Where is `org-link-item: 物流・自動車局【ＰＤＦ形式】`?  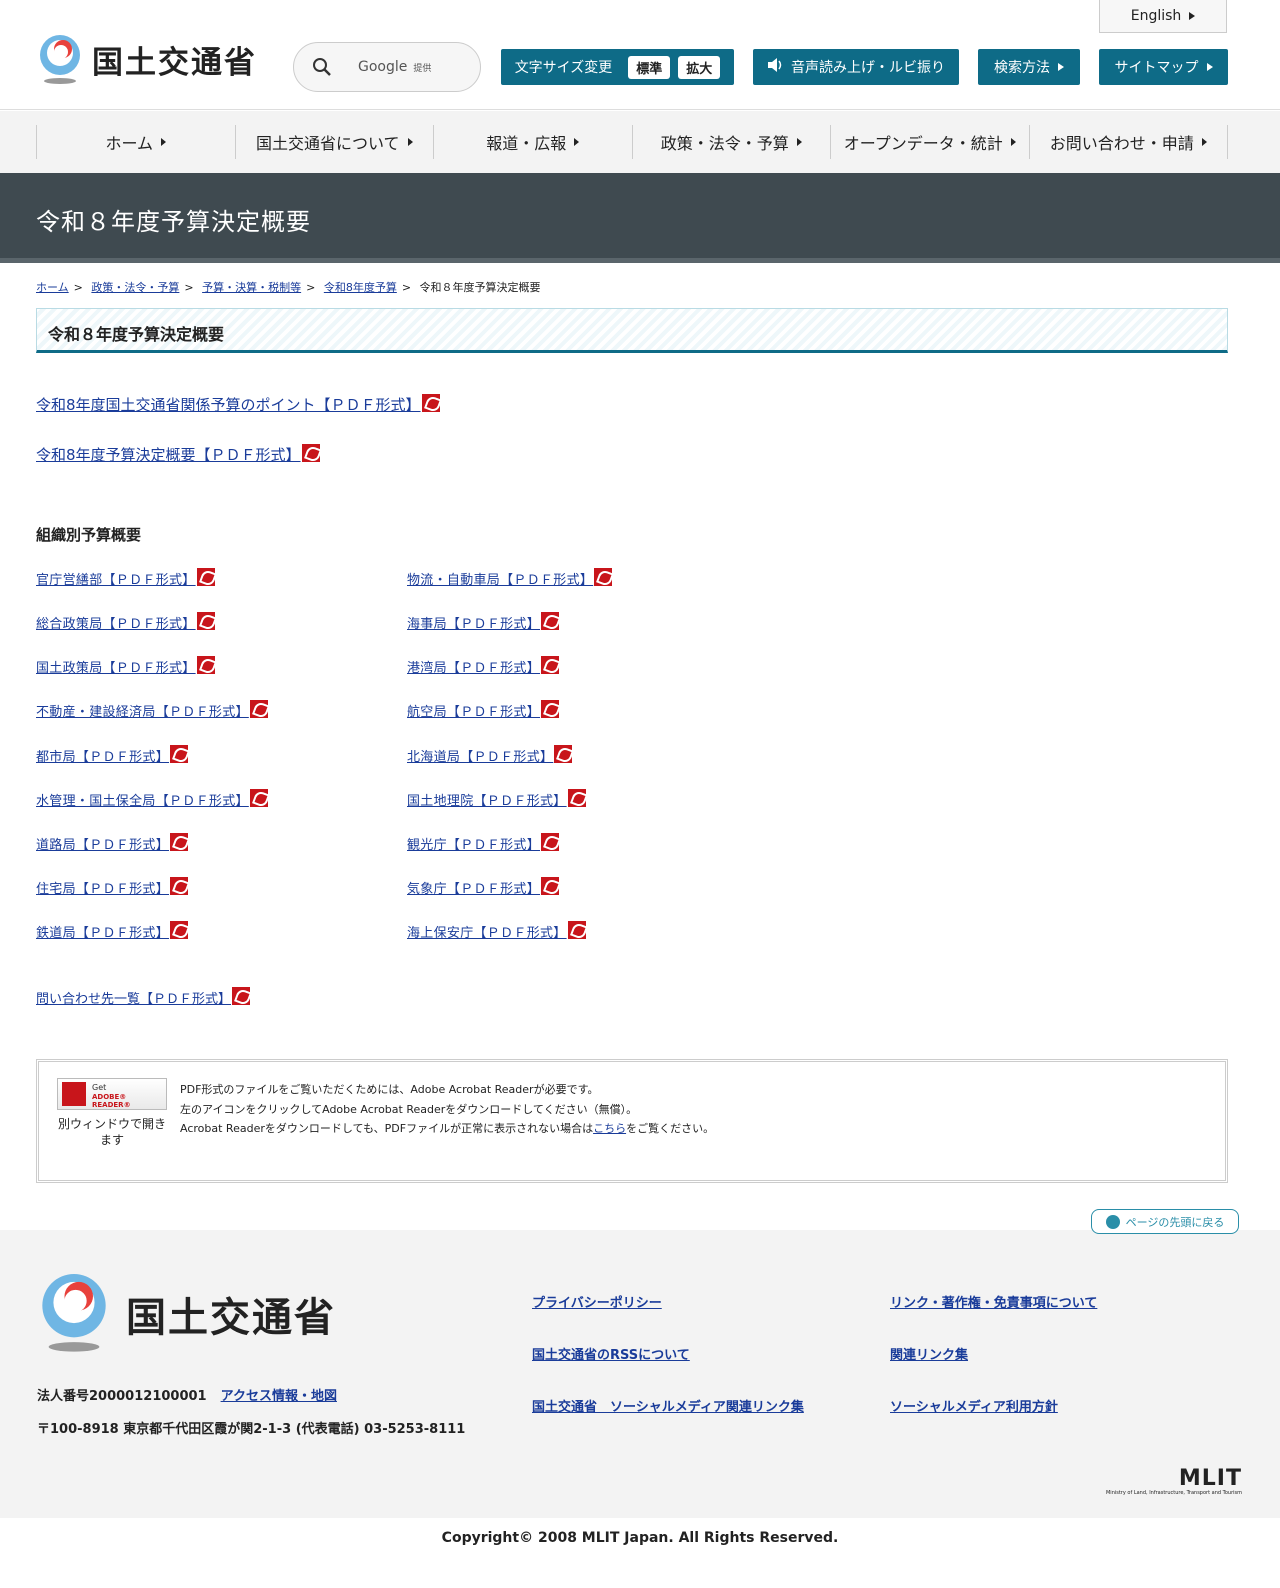
org-link-item: 物流・自動車局【ＰＤＦ形式】 is located at coordinates (510, 578).